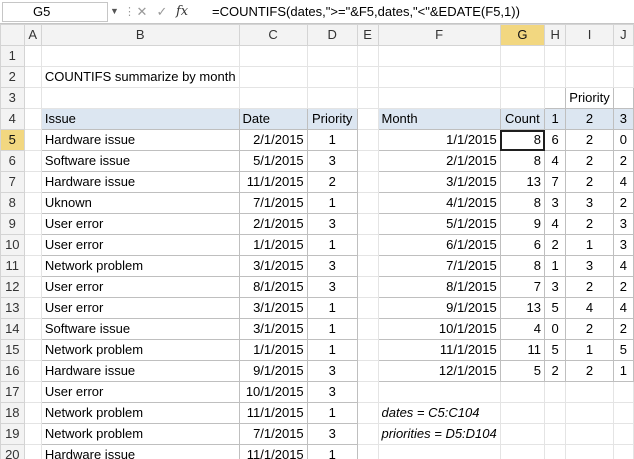  I want to click on cell-a12, so click(33, 287).